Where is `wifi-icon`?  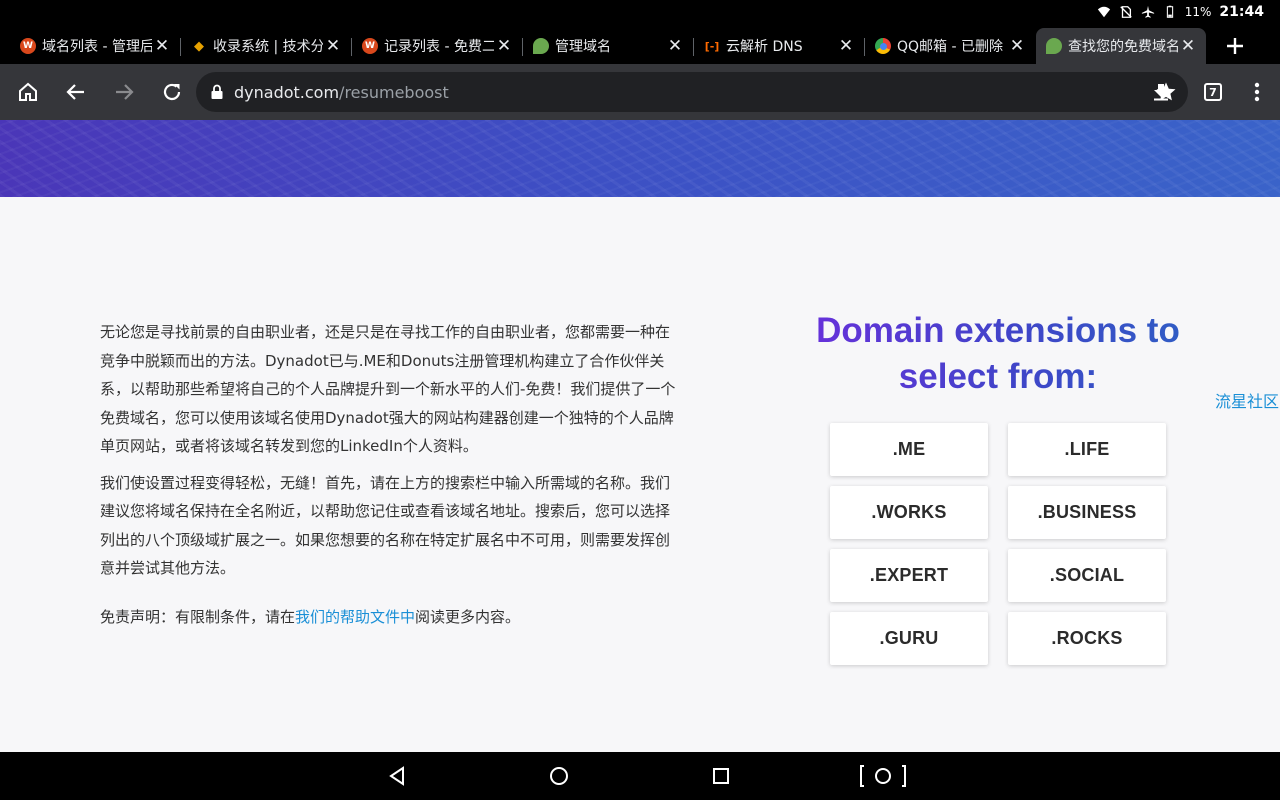
wifi-icon is located at coordinates (1103, 12).